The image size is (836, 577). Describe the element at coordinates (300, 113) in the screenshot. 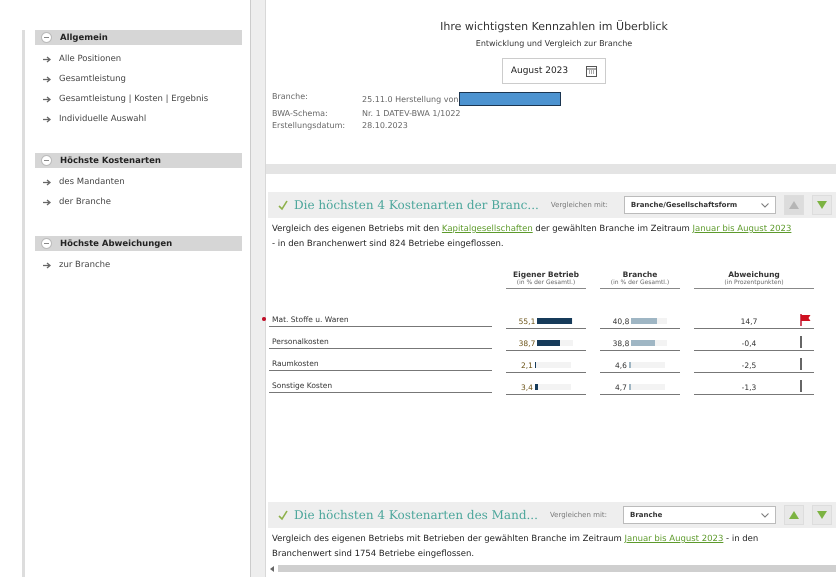

I see `info-label: BWA-Schema:` at that location.